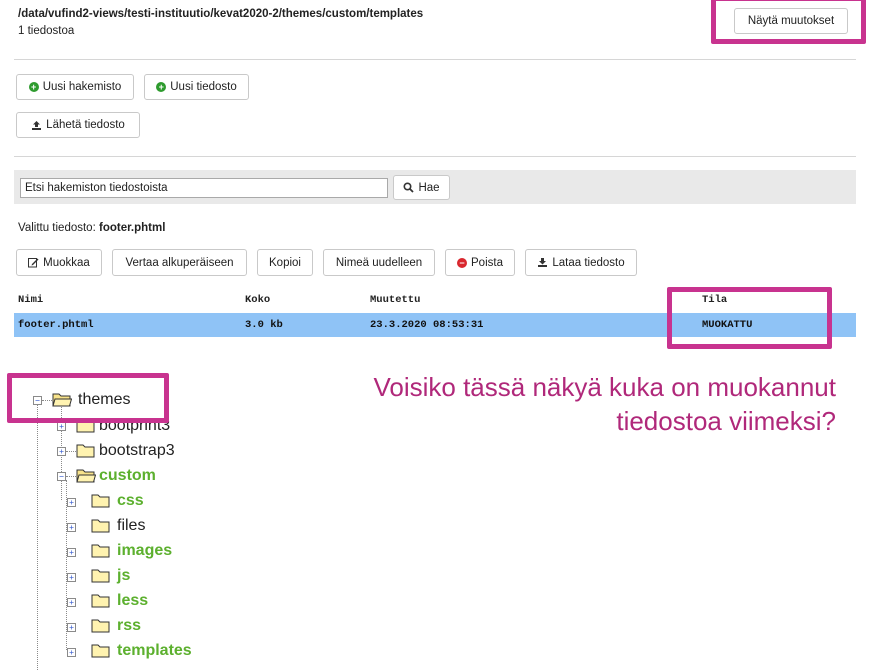 This screenshot has height=670, width=869. I want to click on tree-node-js: js, so click(123, 576).